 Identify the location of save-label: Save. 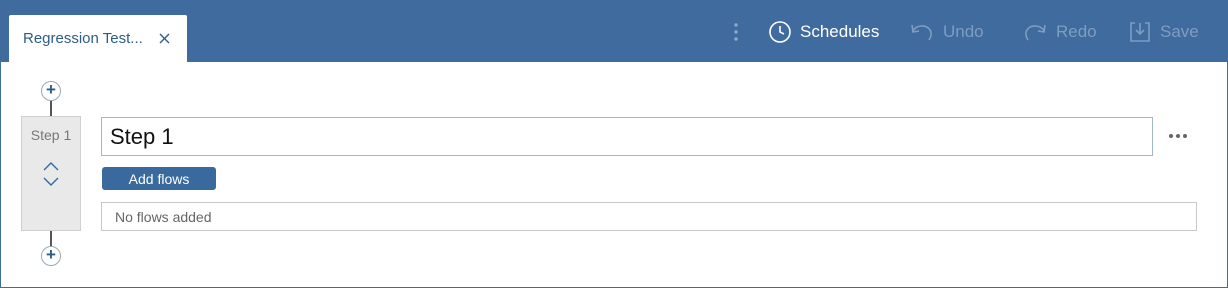
(1179, 31).